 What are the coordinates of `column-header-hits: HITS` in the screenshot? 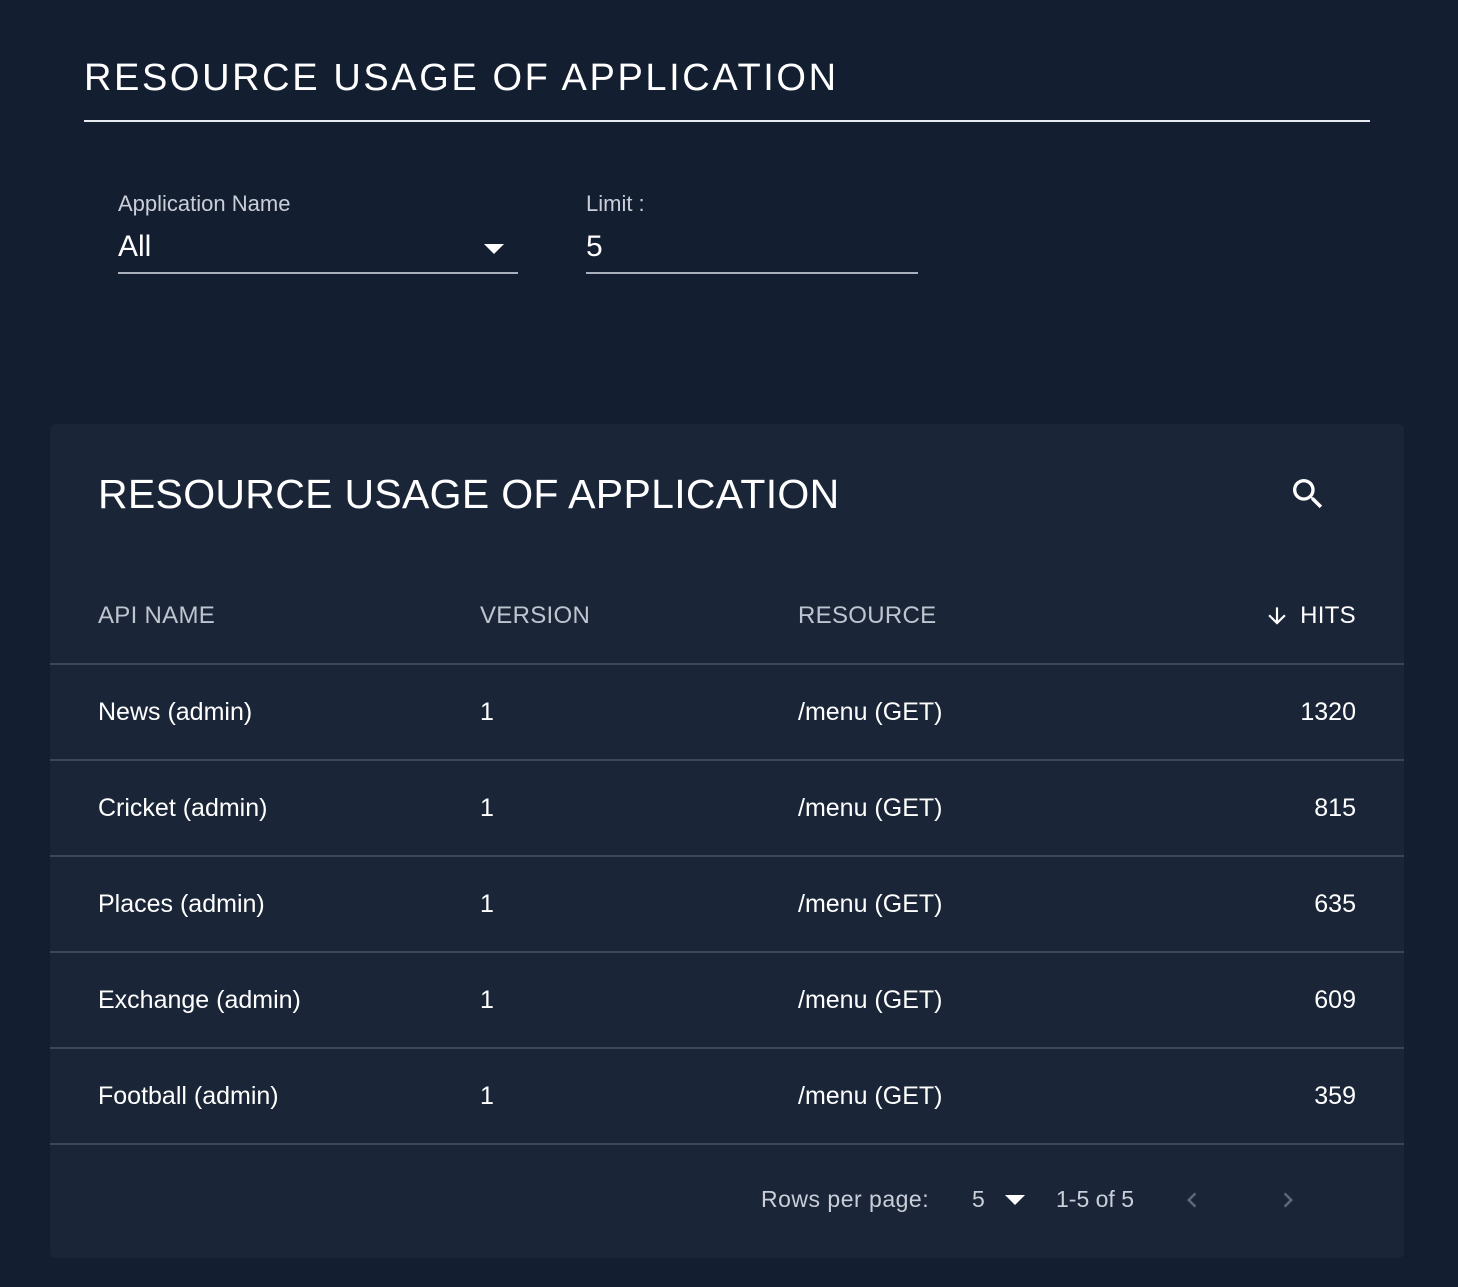 It's located at (1310, 615).